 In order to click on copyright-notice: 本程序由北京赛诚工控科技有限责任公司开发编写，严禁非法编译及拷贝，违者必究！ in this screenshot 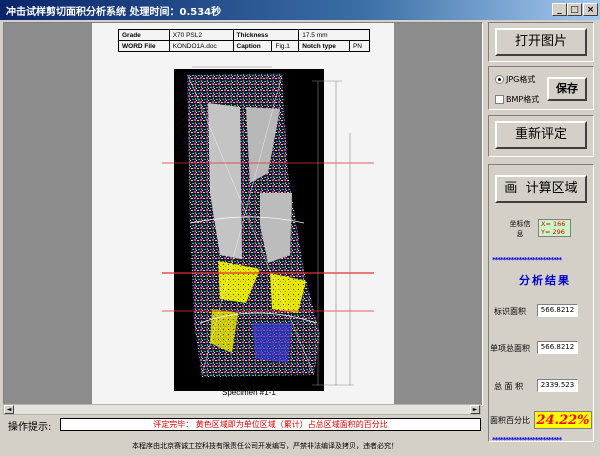, I will do `click(265, 446)`.